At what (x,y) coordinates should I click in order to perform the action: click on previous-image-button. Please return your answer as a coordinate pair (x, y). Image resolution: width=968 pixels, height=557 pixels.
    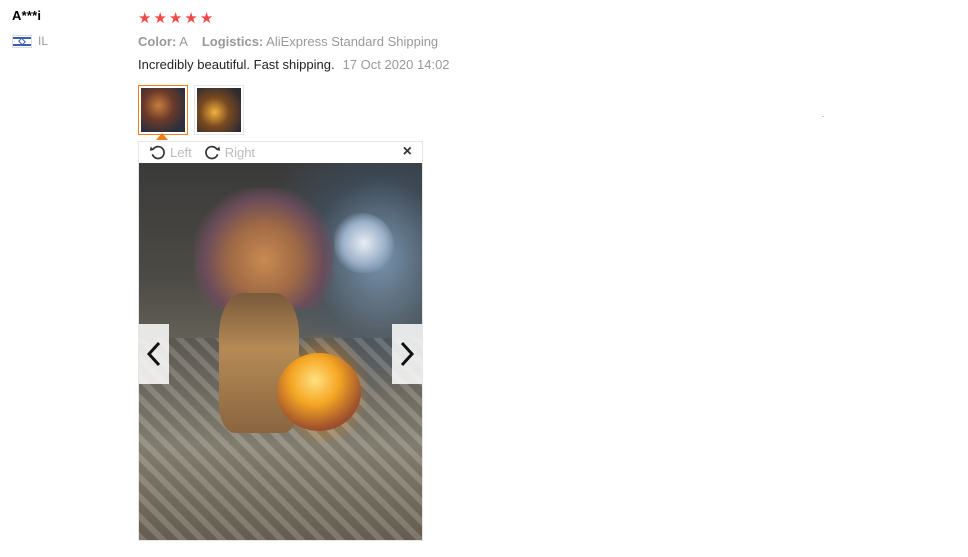
    Looking at the image, I should click on (154, 354).